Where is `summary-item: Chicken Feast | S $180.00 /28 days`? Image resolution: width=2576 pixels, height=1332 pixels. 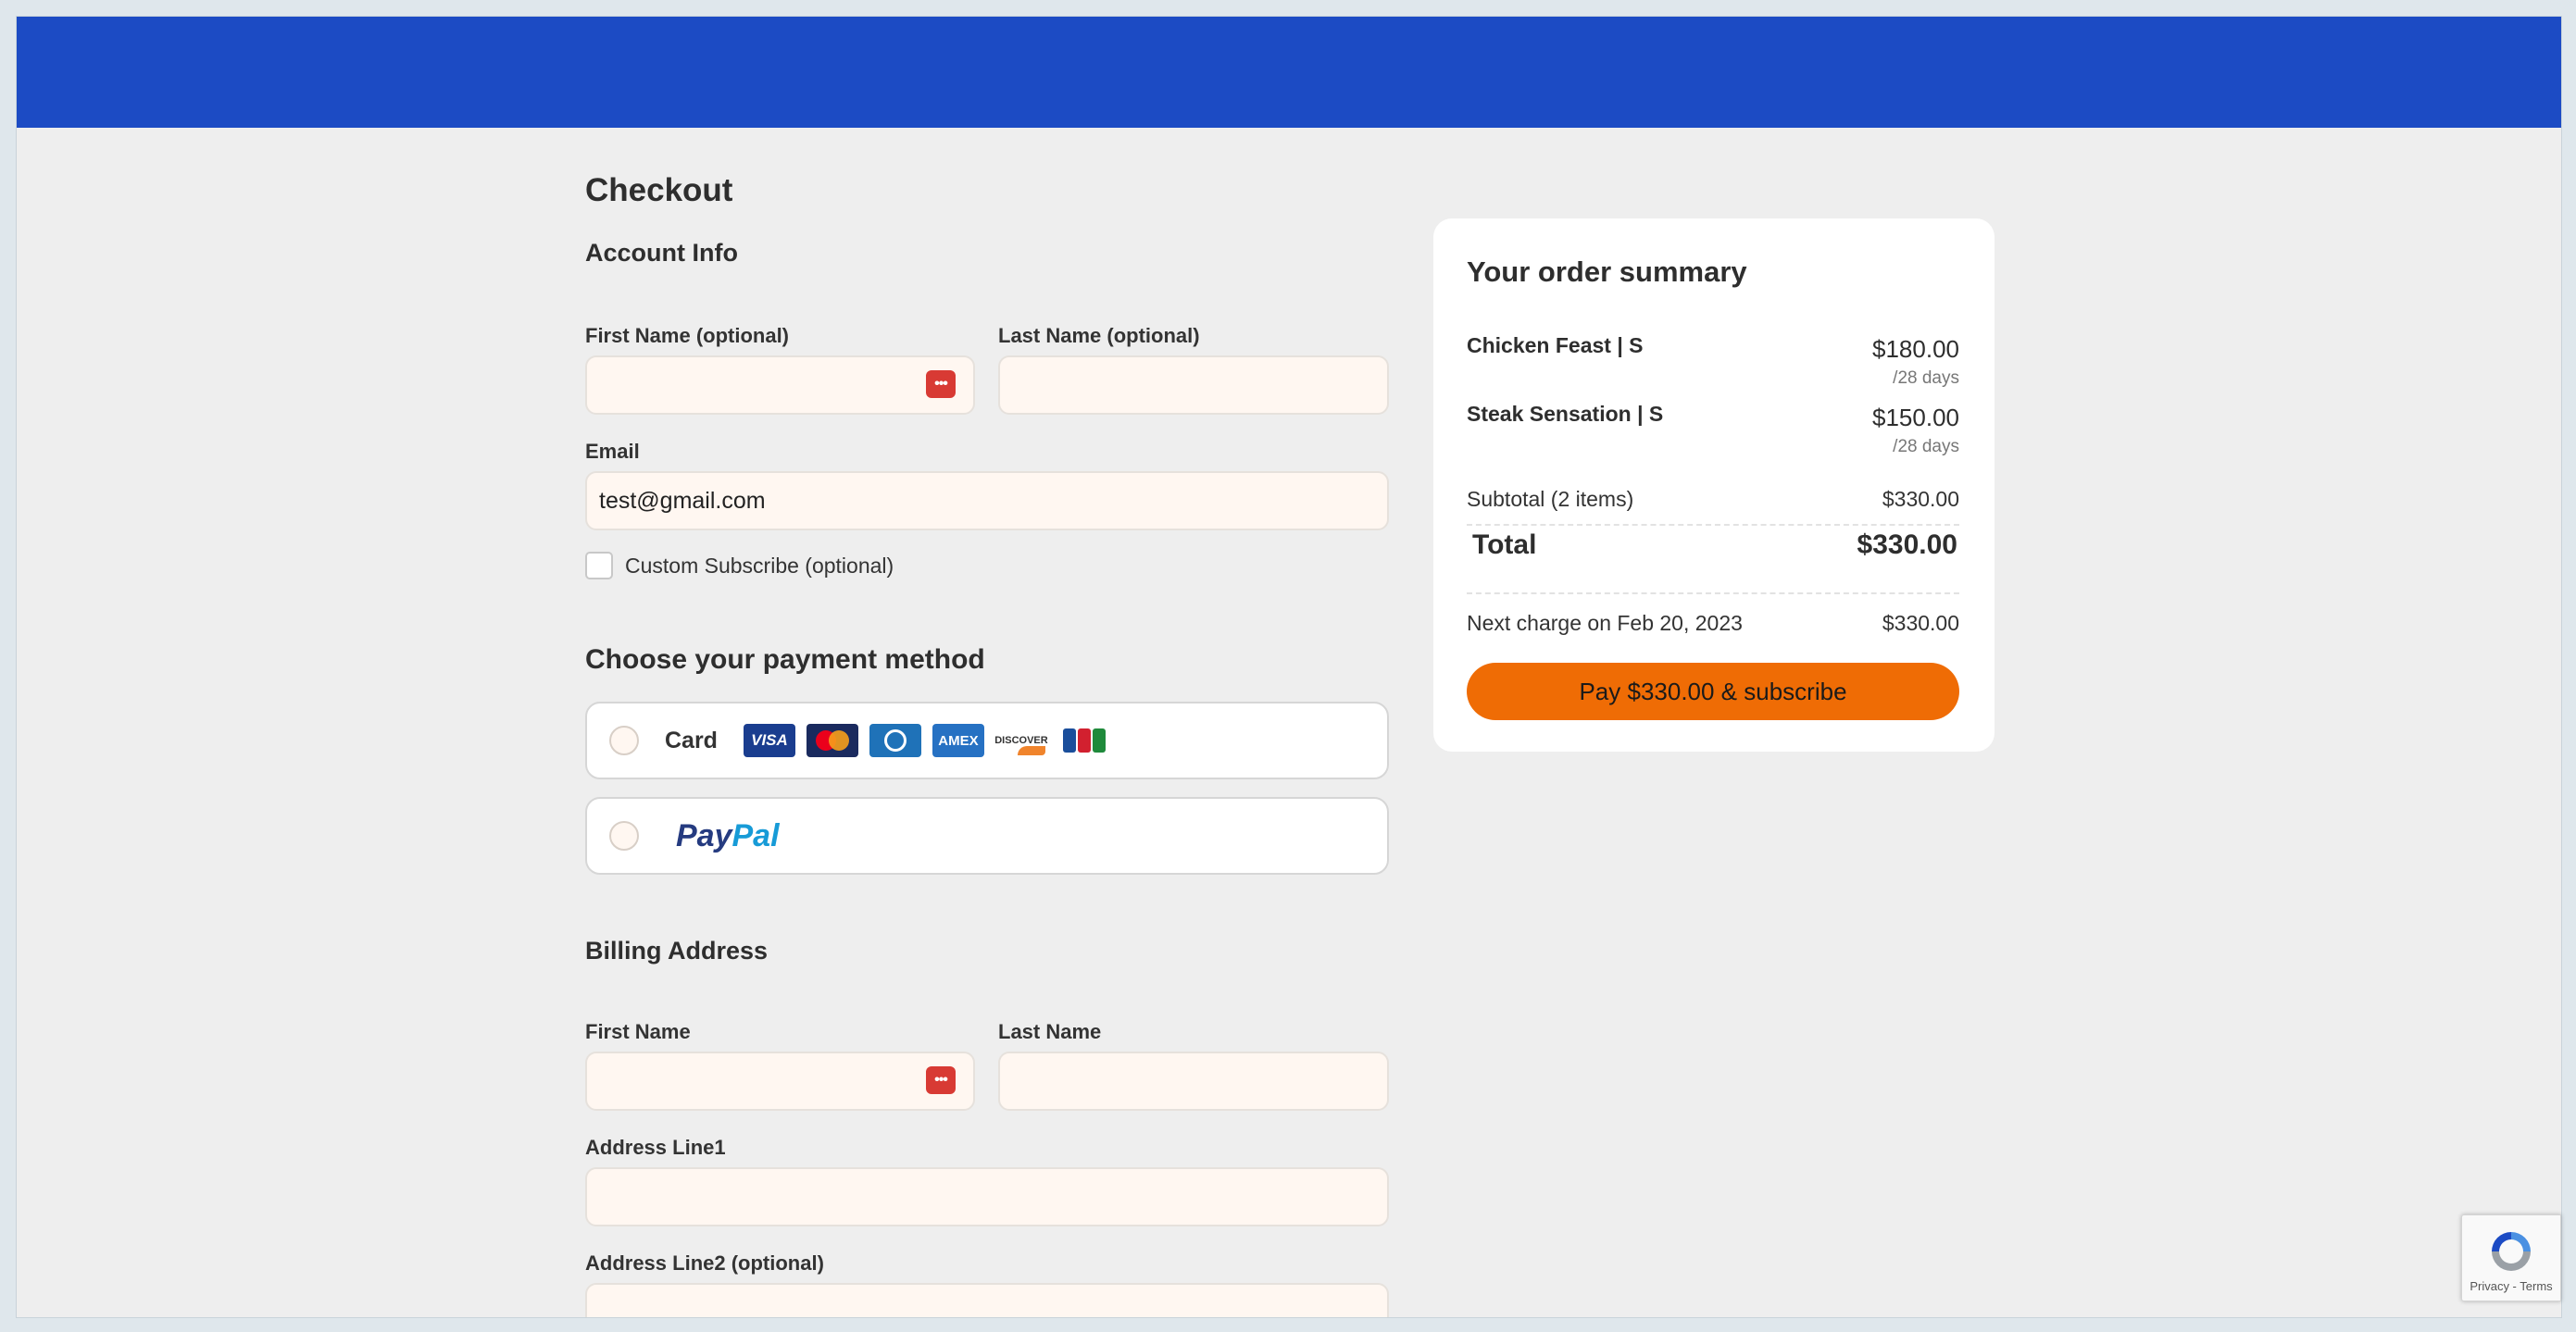 summary-item: Chicken Feast | S $180.00 /28 days is located at coordinates (1713, 363).